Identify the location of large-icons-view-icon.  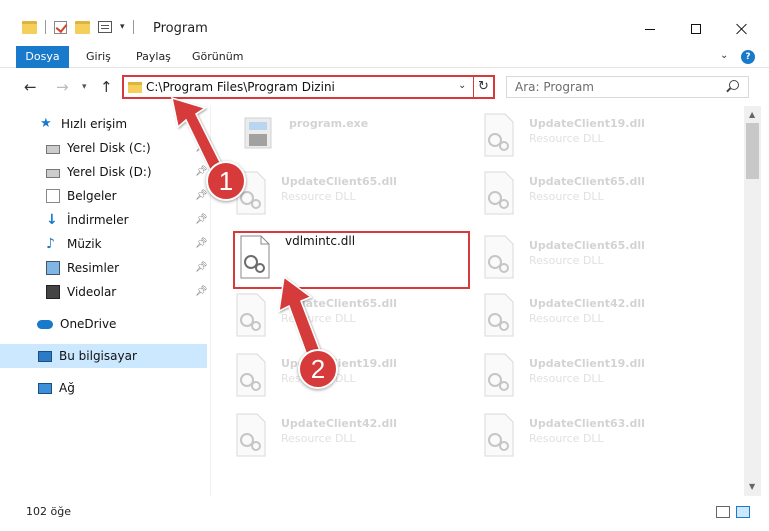
(743, 512).